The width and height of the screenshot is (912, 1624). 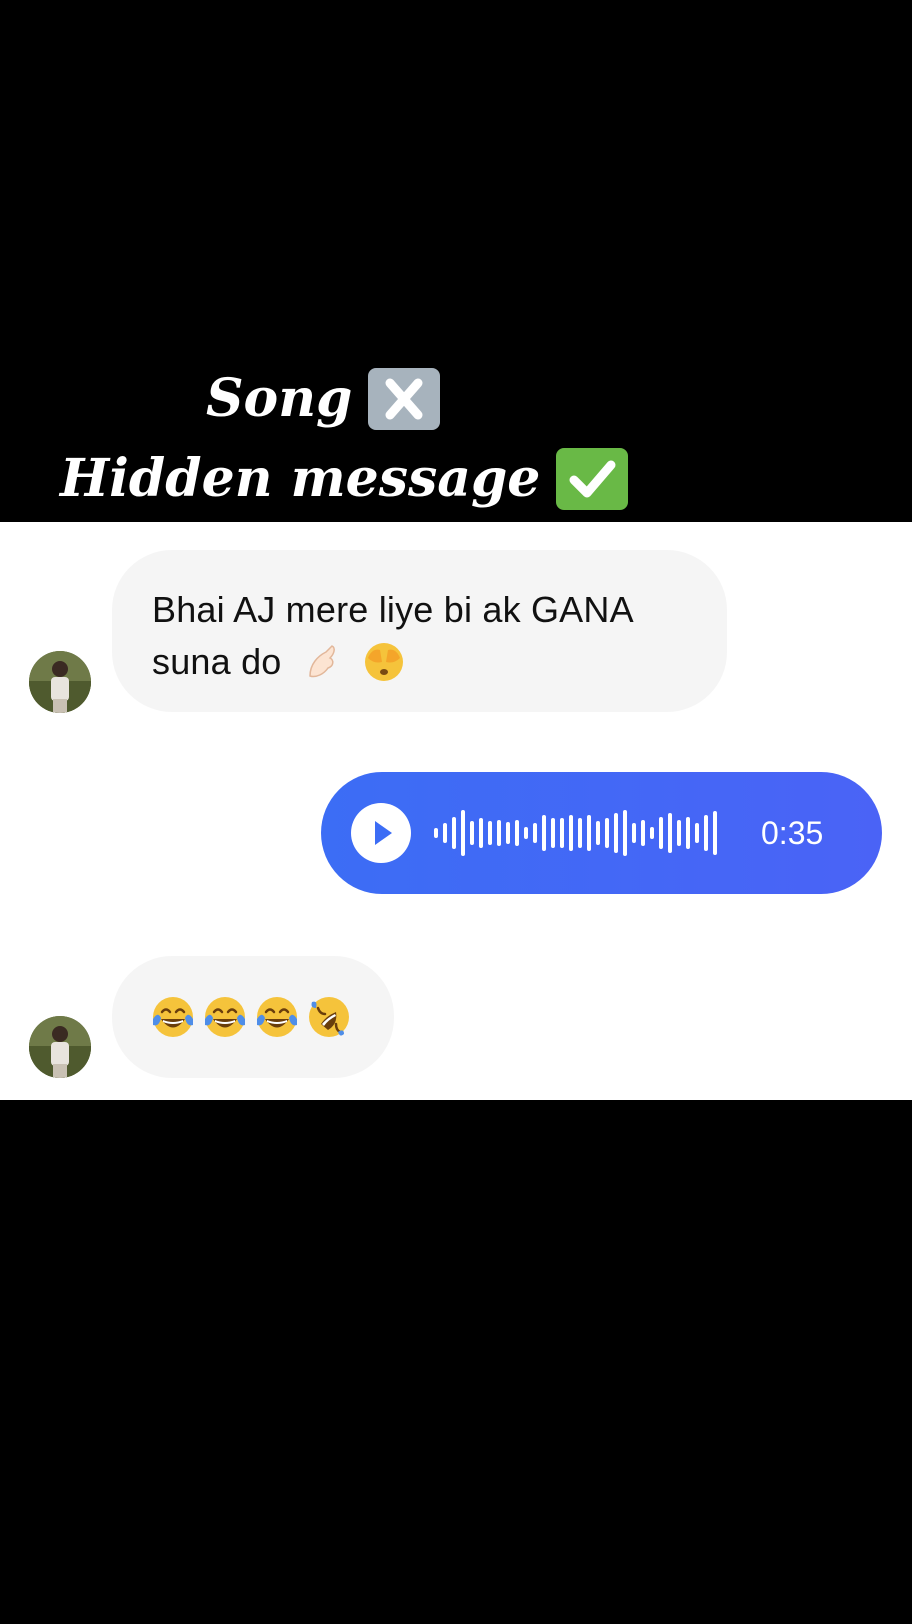 I want to click on play-icon, so click(x=383, y=833).